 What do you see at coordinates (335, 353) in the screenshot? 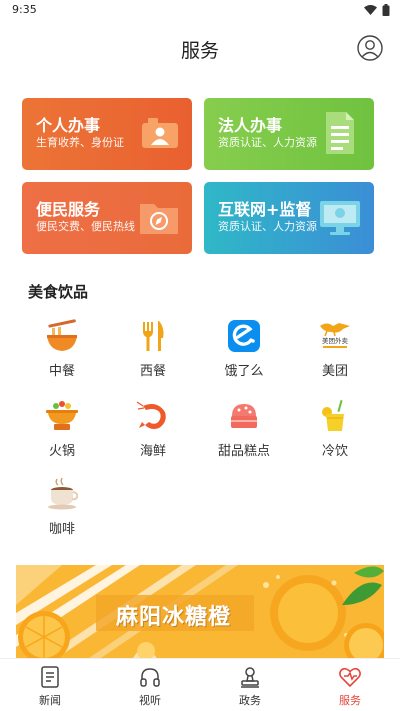
I see `food-item-meituan: 美团外卖 美团` at bounding box center [335, 353].